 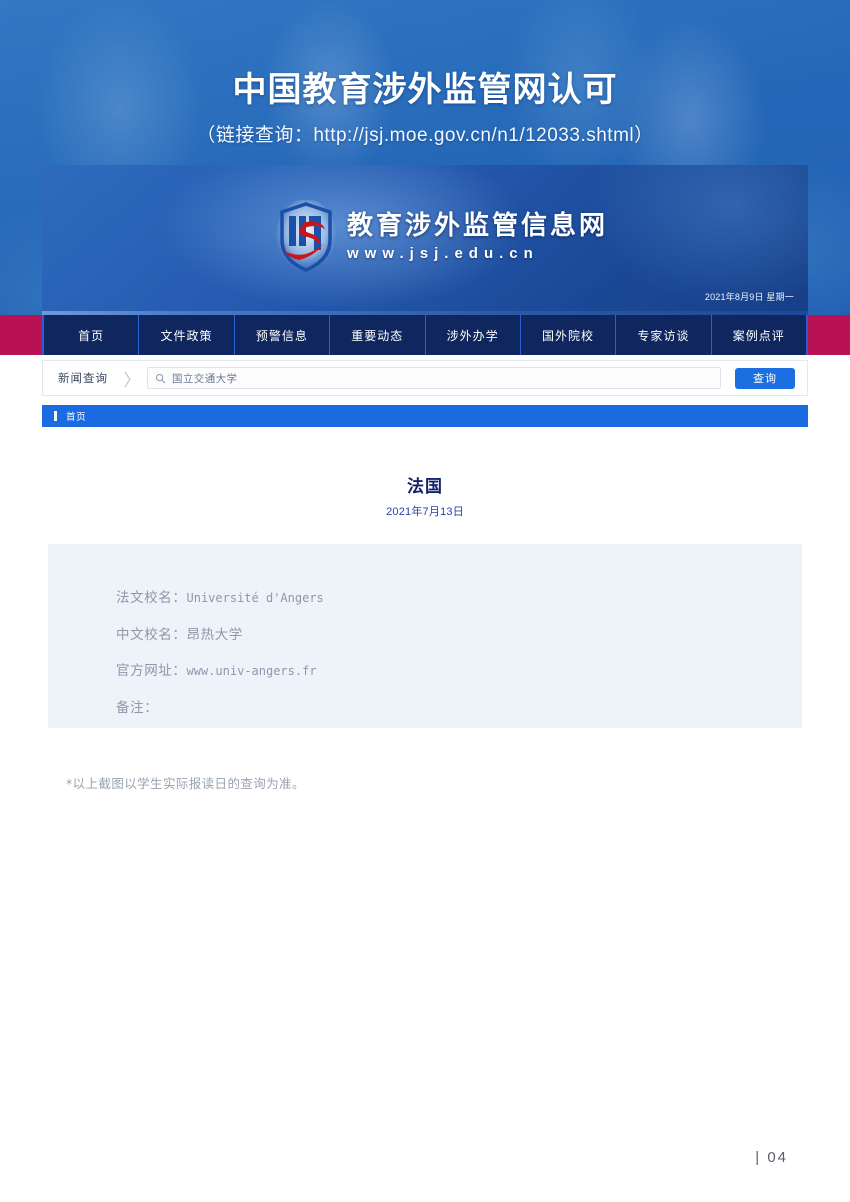 What do you see at coordinates (55, 416) in the screenshot?
I see `breadcrumb-marker-icon` at bounding box center [55, 416].